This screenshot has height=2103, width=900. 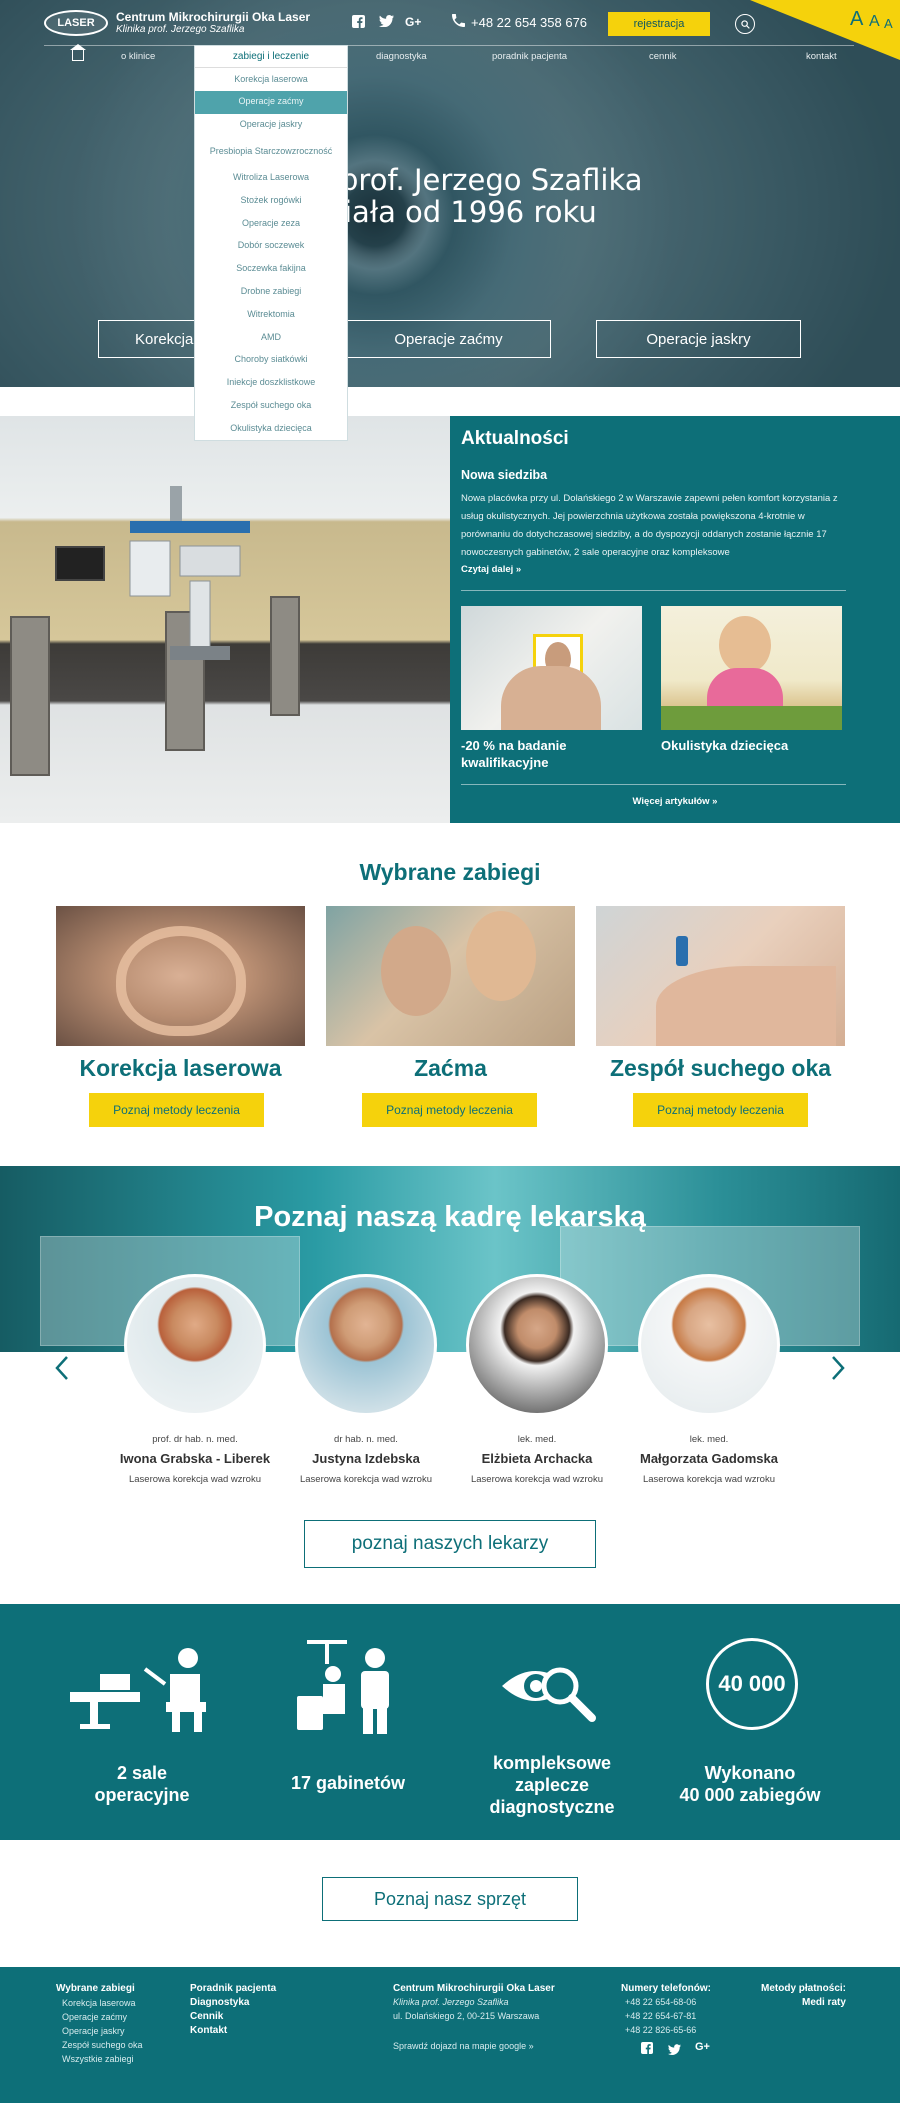 What do you see at coordinates (450, 976) in the screenshot?
I see `treatment-image-zacma` at bounding box center [450, 976].